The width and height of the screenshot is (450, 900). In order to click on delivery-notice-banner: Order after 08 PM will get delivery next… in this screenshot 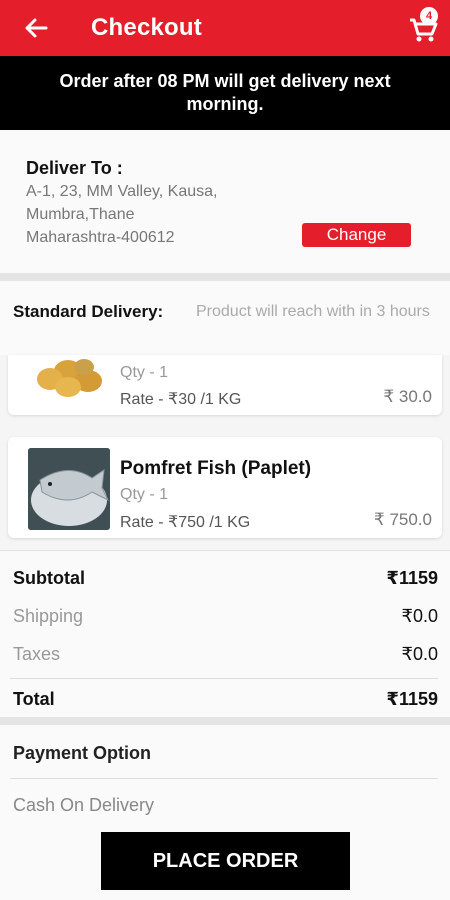, I will do `click(225, 93)`.